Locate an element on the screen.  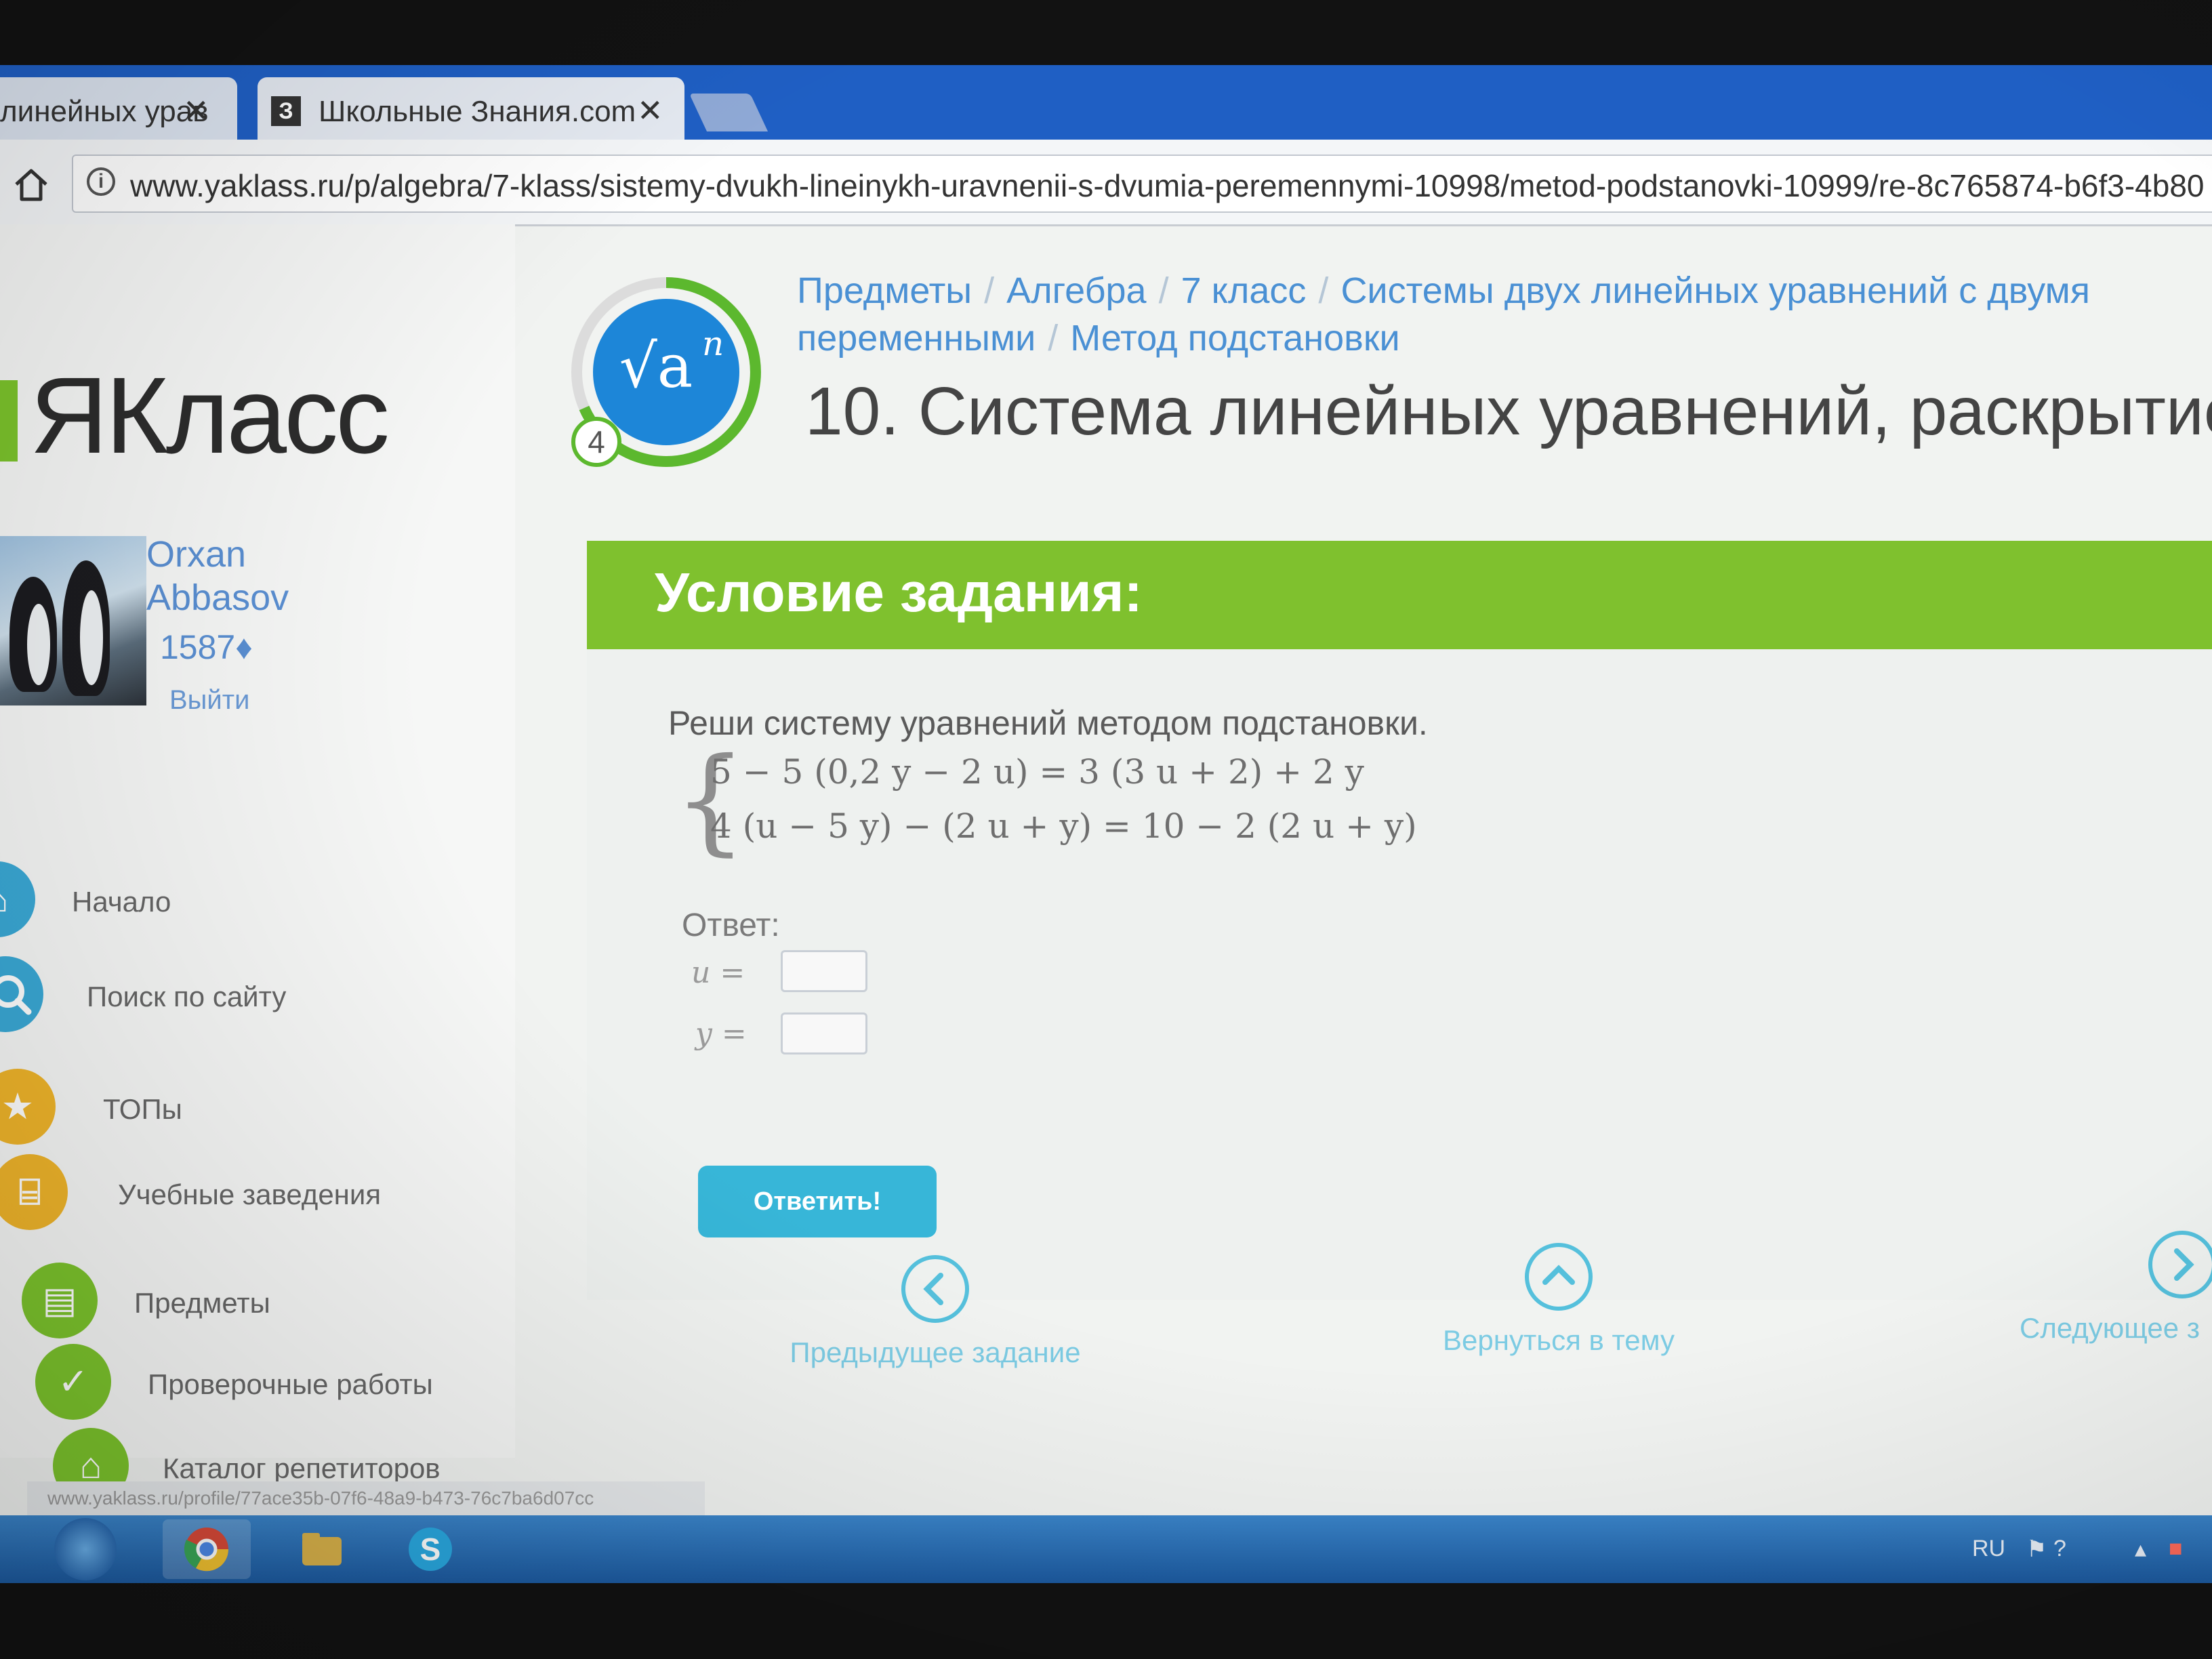
next-task-button: Следующее з is located at coordinates (2116, 1288).